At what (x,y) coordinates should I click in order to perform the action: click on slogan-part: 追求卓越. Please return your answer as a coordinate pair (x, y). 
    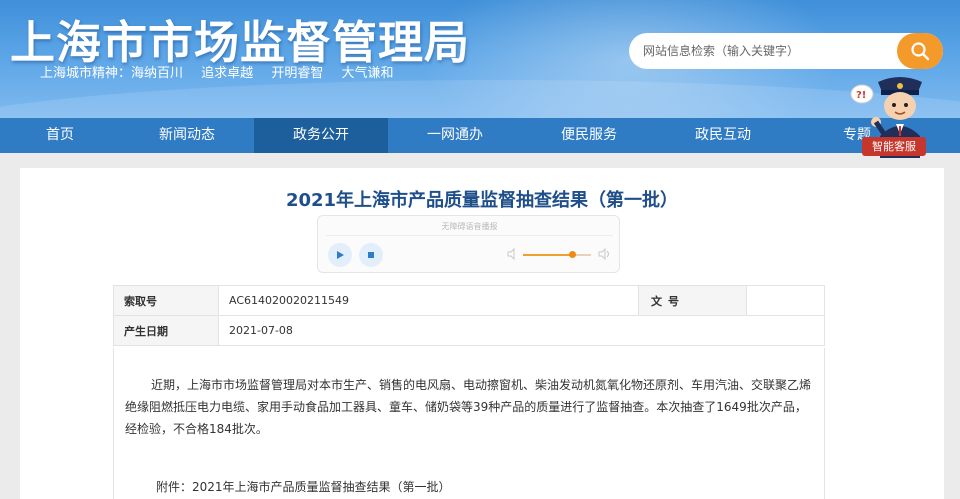
    Looking at the image, I should click on (227, 73).